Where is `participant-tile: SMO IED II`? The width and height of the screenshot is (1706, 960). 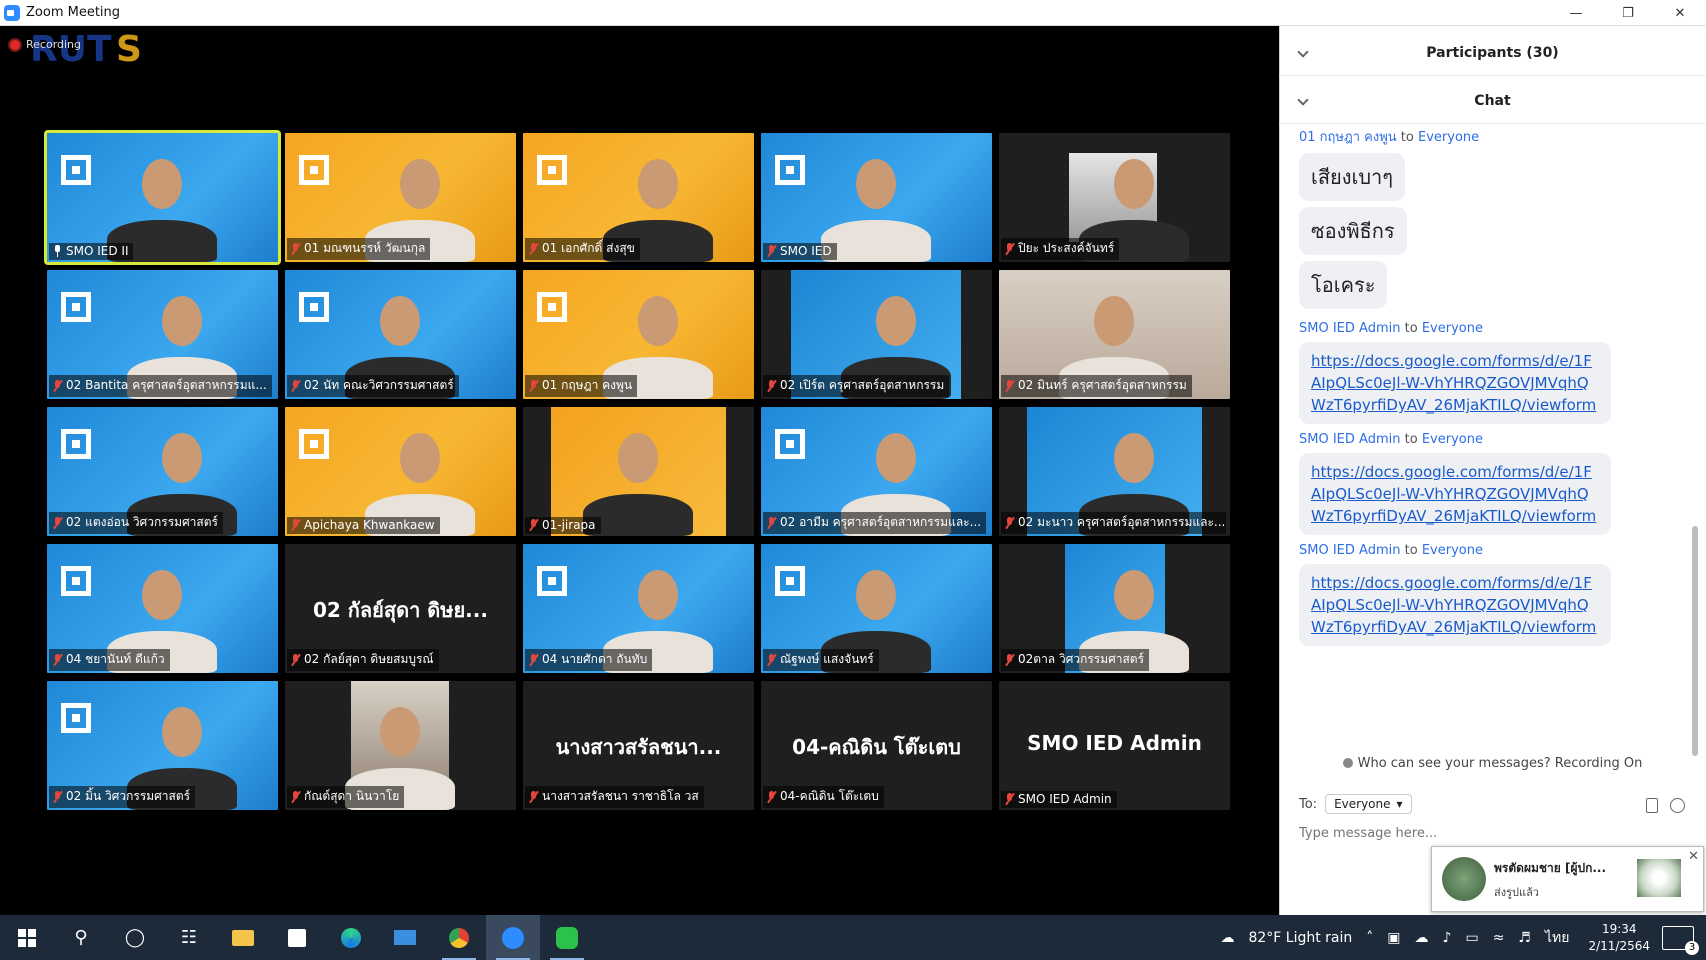 participant-tile: SMO IED II is located at coordinates (162, 197).